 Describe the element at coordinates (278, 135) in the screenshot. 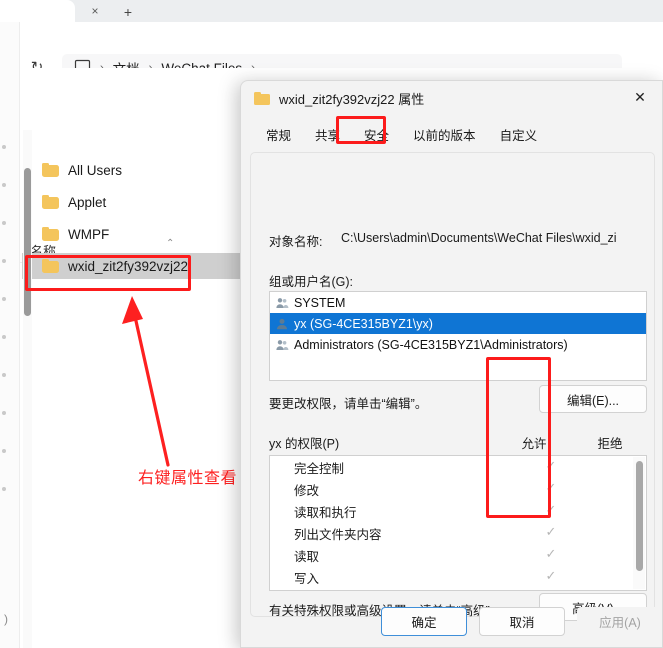

I see `tab-general: 常规` at that location.